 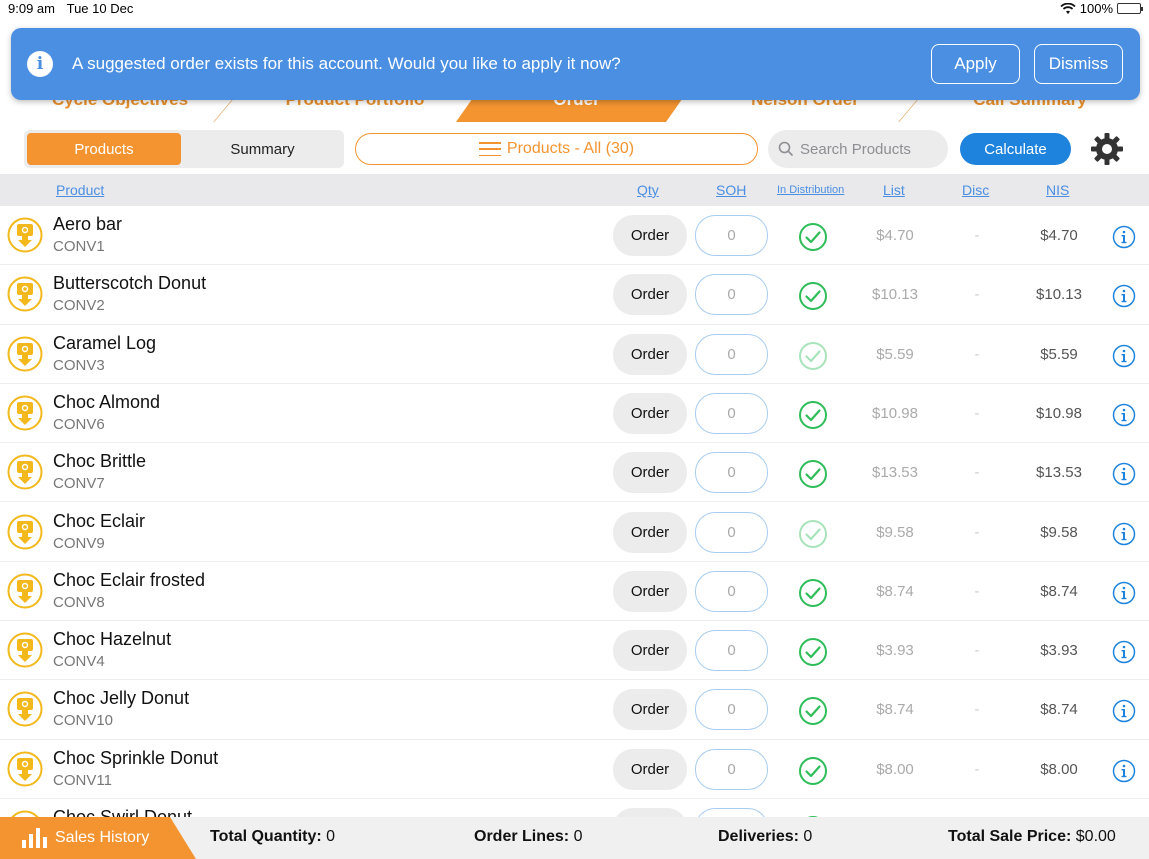 What do you see at coordinates (574, 710) in the screenshot?
I see `table-row: Choc Jelly Donut CONV10 Order 0 $8.74 - $8.74` at bounding box center [574, 710].